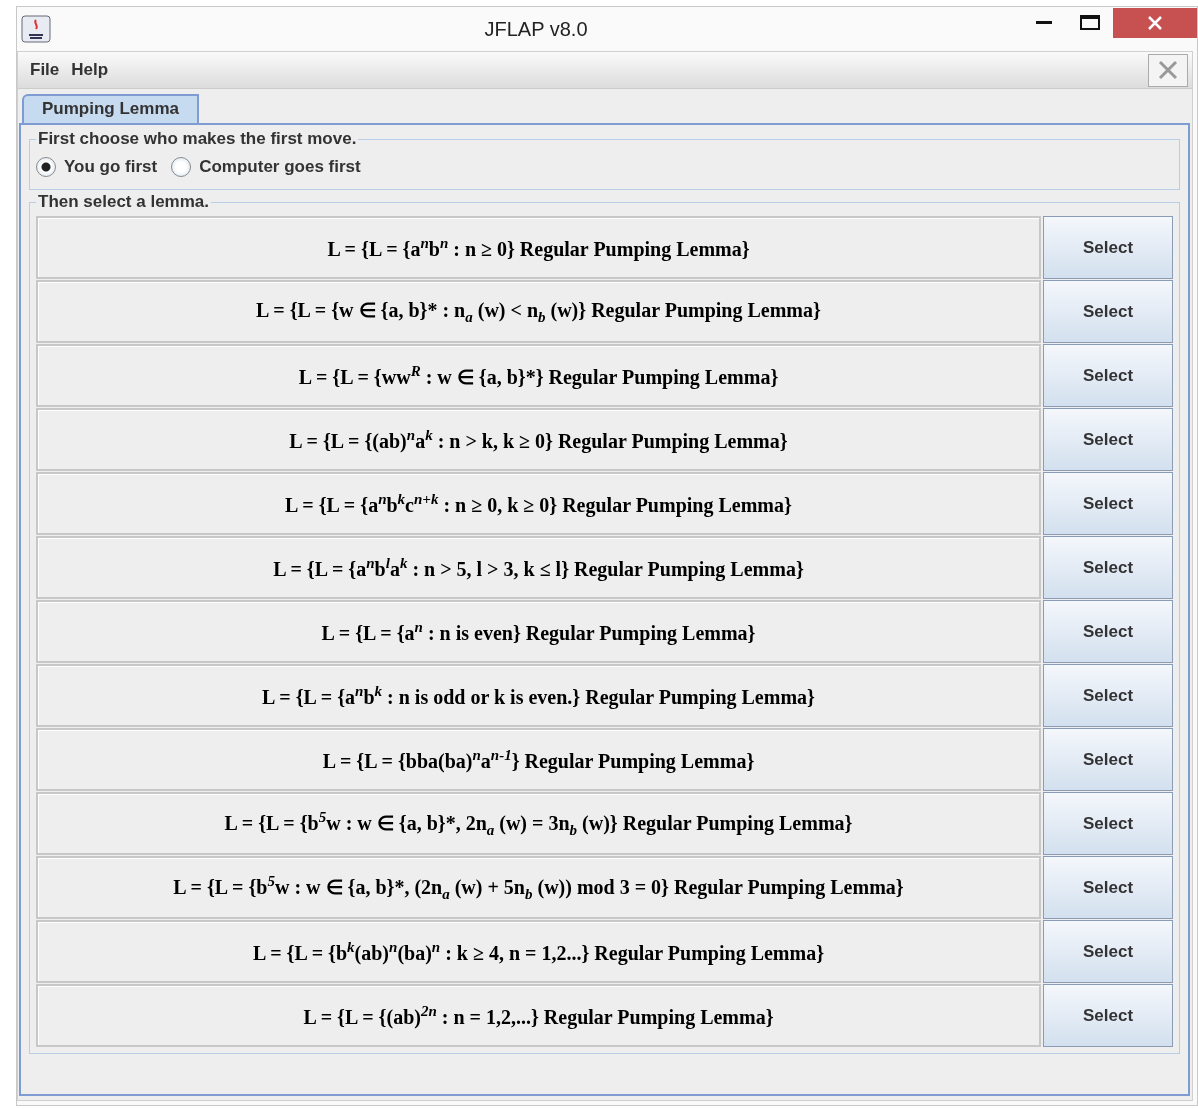 The width and height of the screenshot is (1198, 1109). What do you see at coordinates (538, 503) in the screenshot?
I see `lemma-label: L = {L = {a$^{n}$b$^{k}$c$^{n+k}$ : n ≥ 0, k ≥ 0} Regular Pumping Lemma}` at bounding box center [538, 503].